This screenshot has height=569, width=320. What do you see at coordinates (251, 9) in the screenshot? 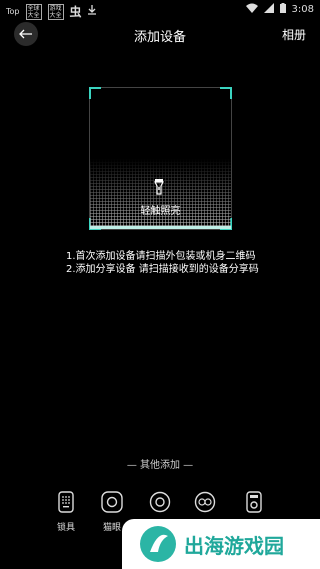
I see `wifi-icon` at bounding box center [251, 9].